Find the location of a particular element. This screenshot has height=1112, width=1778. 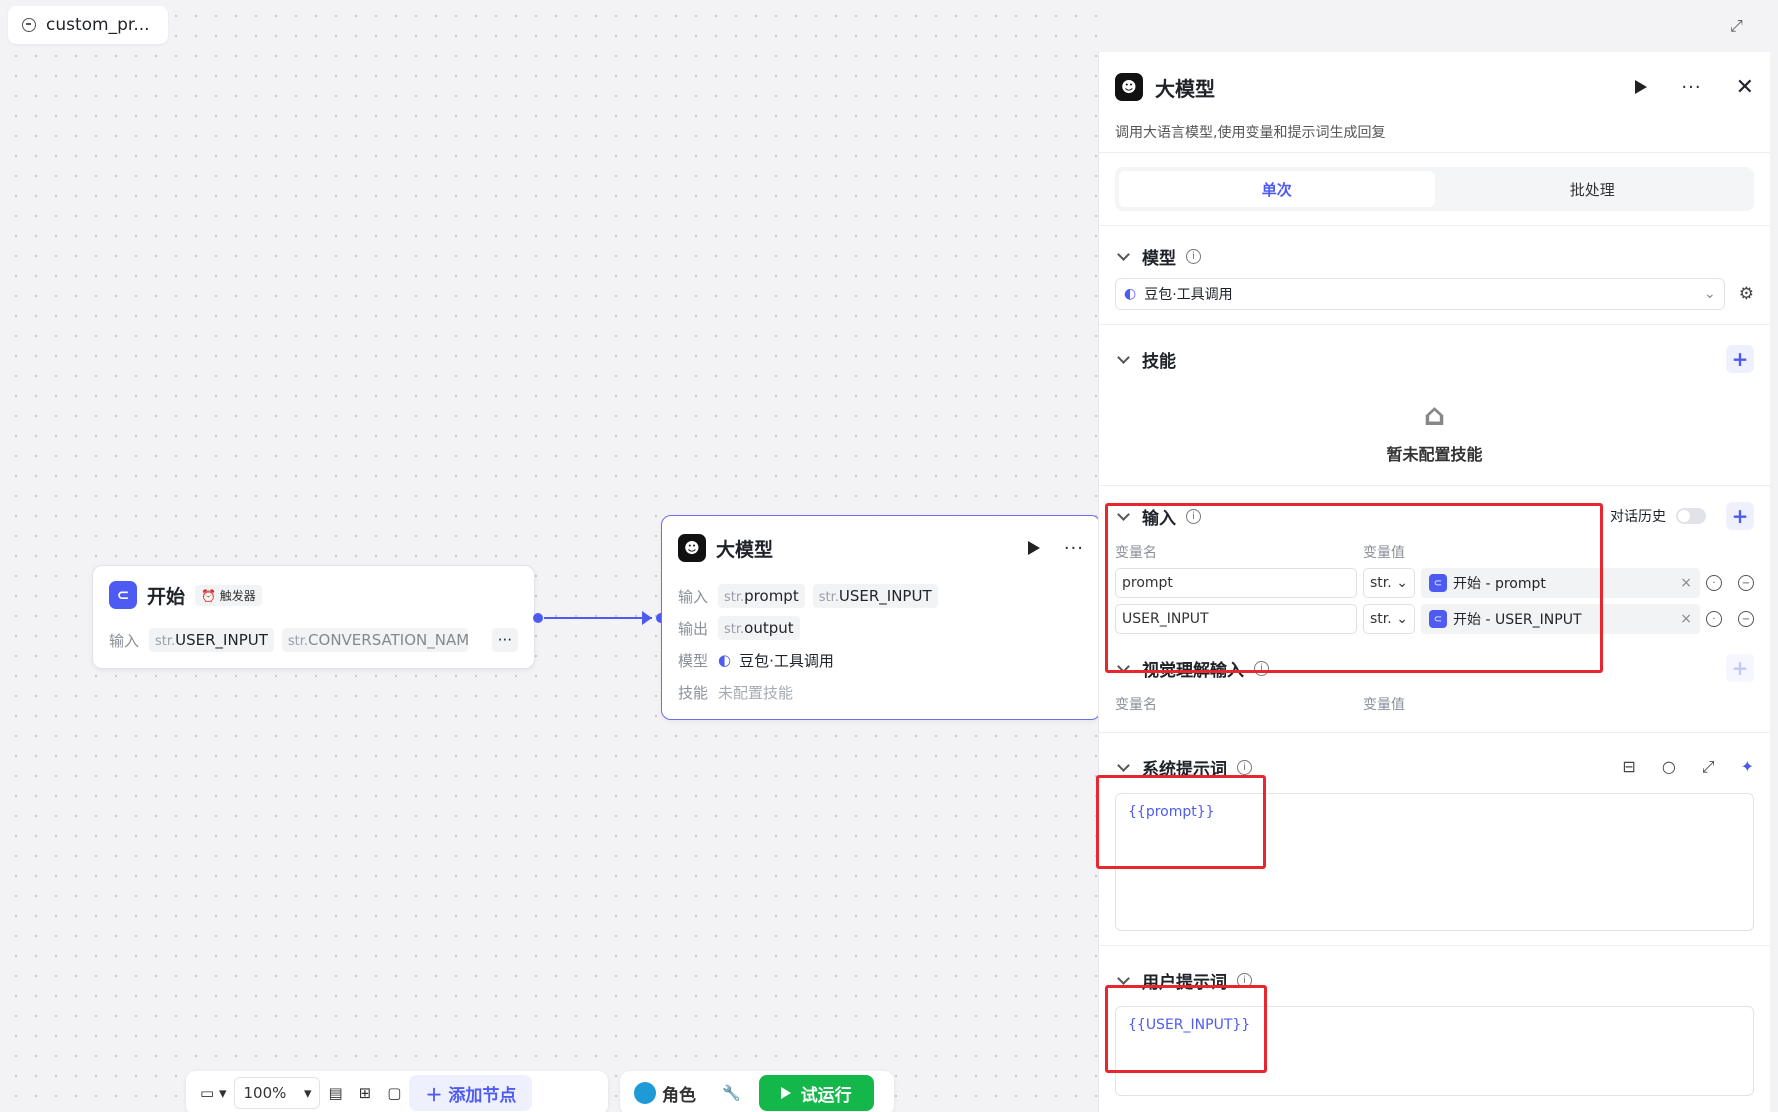

llm-skill-value: 未配置技能 is located at coordinates (756, 692).